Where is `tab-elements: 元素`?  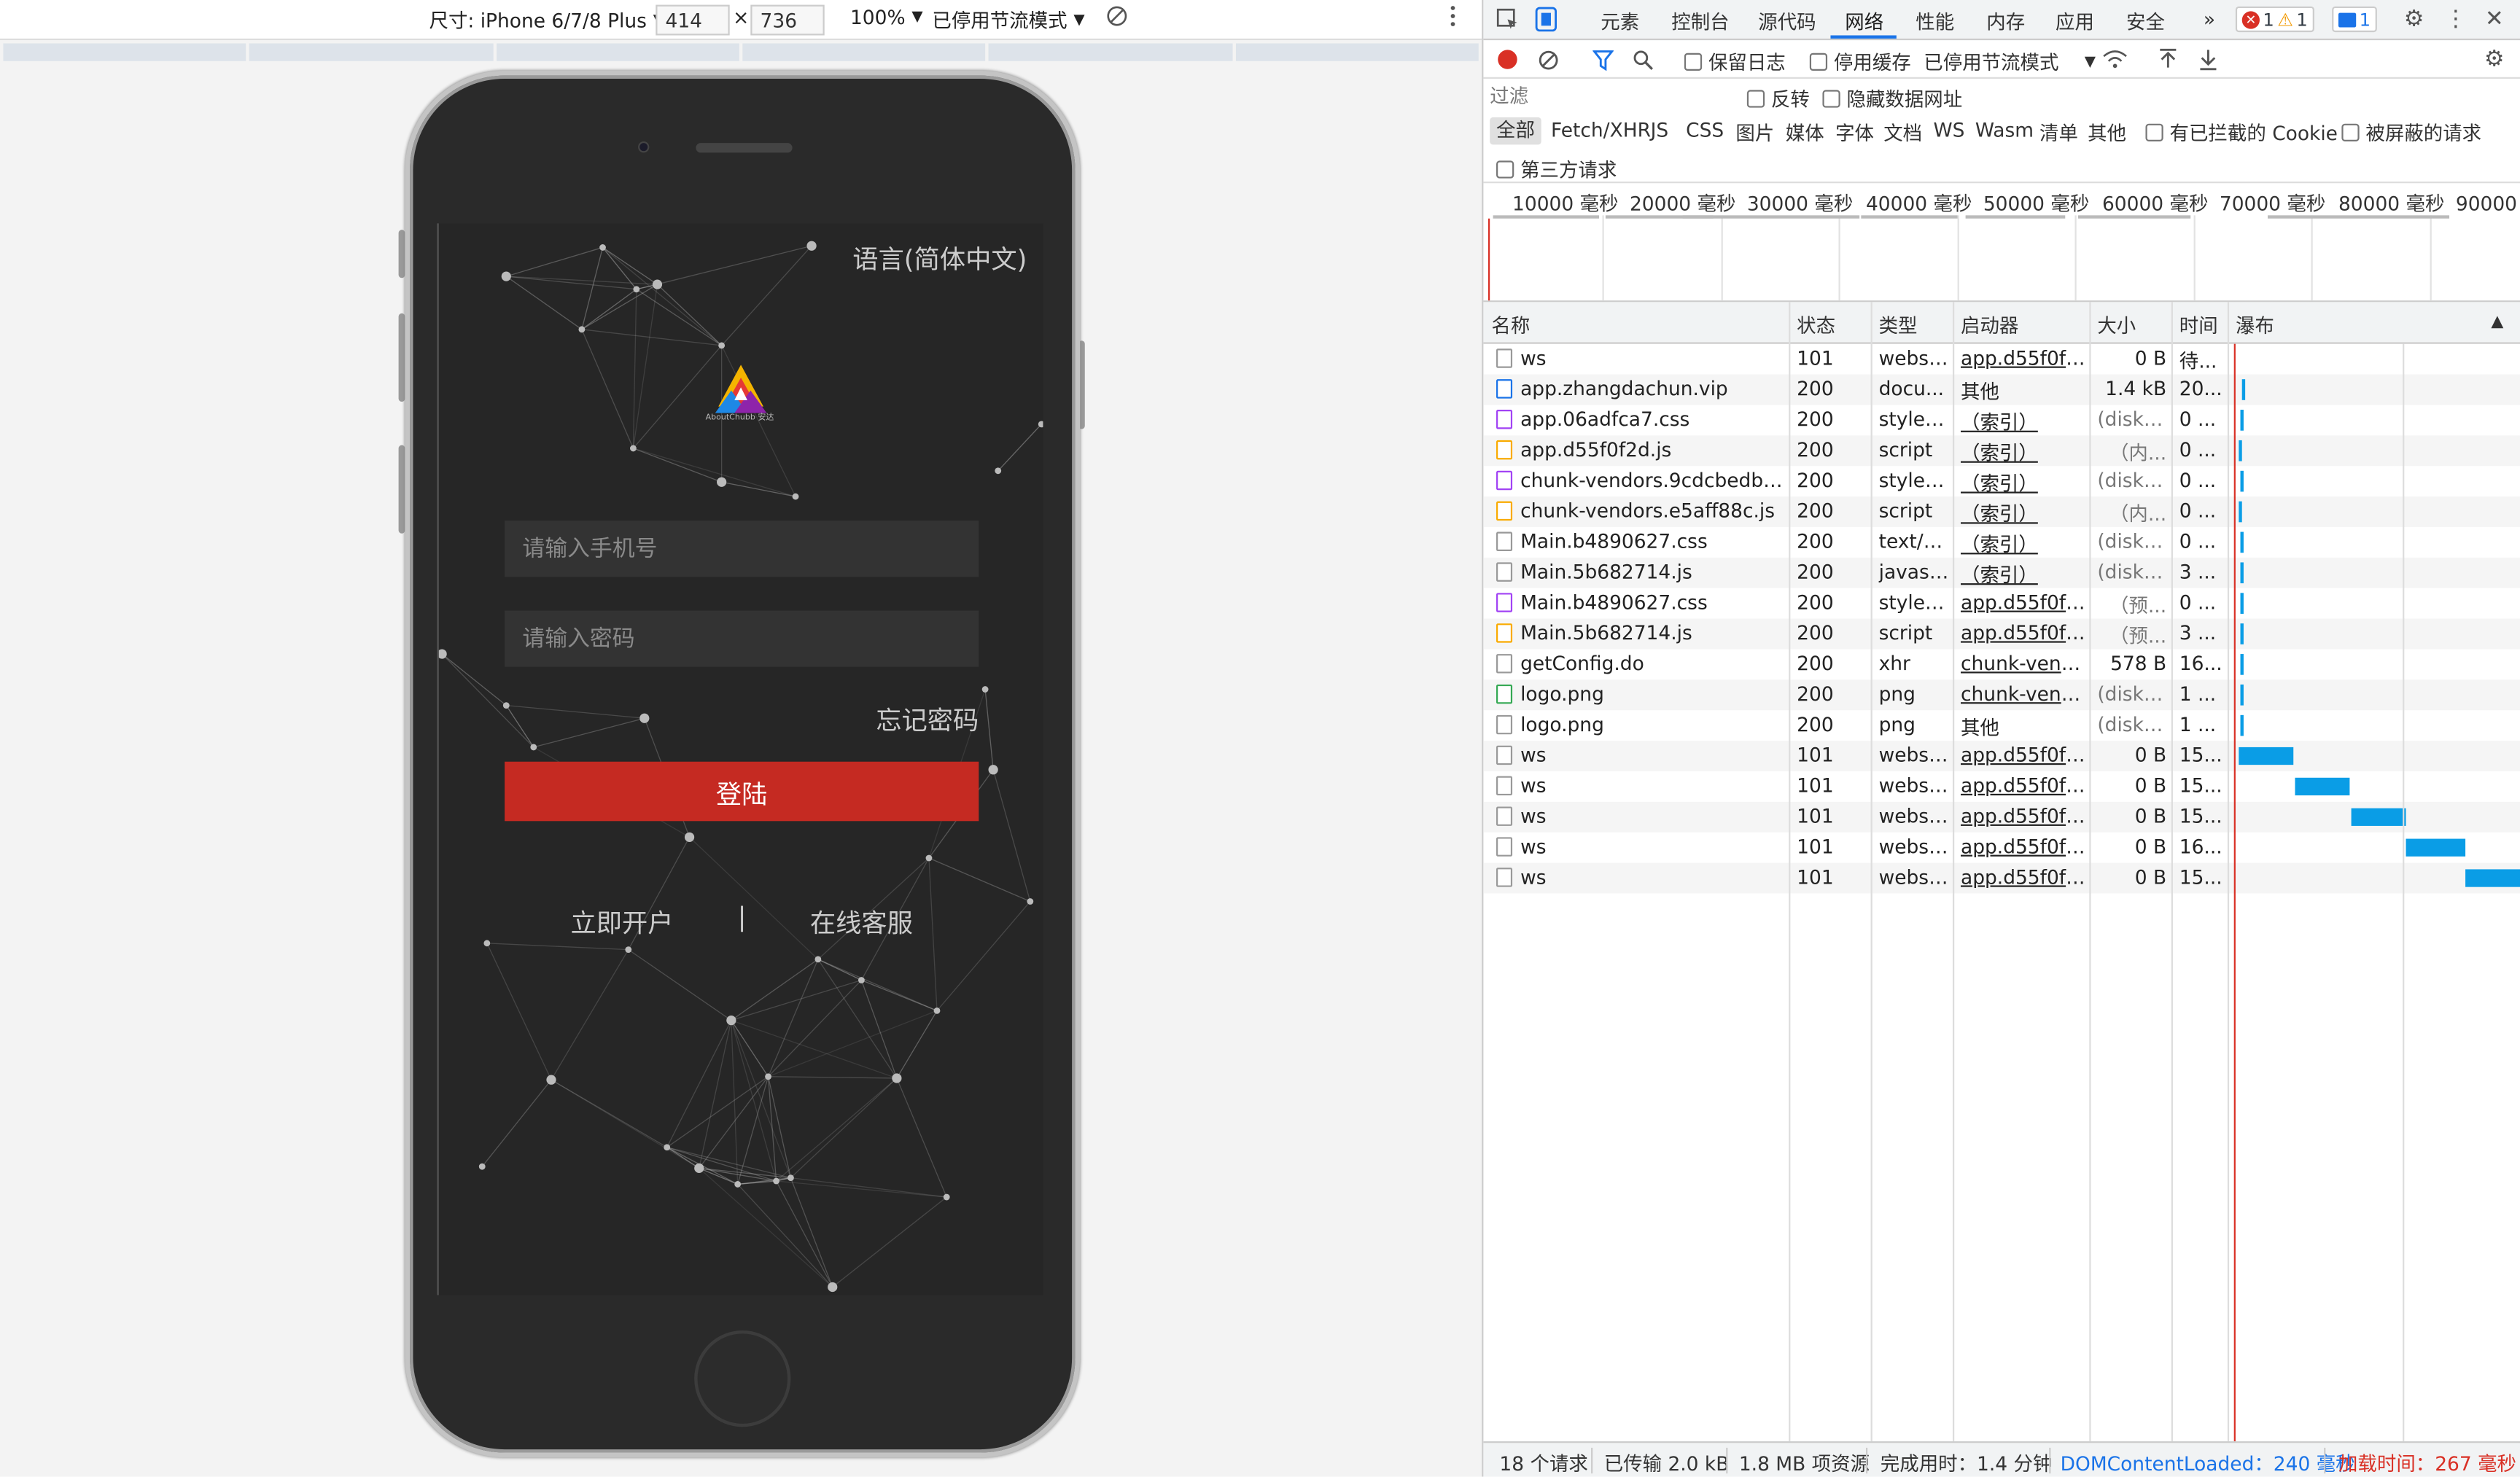
tab-elements: 元素 is located at coordinates (1620, 22).